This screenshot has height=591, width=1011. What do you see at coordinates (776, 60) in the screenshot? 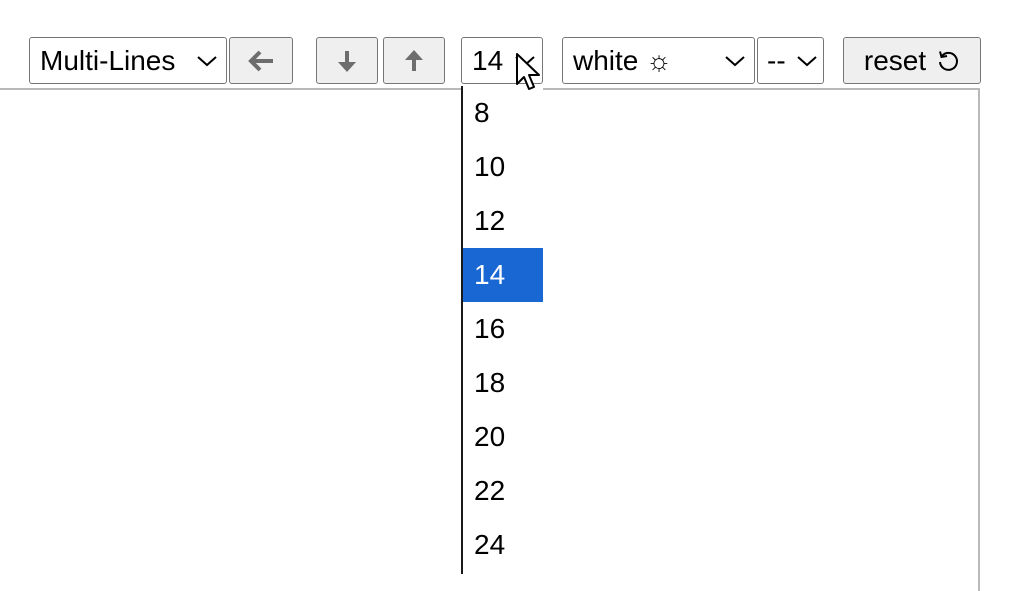
I see `extra-select-value: --` at bounding box center [776, 60].